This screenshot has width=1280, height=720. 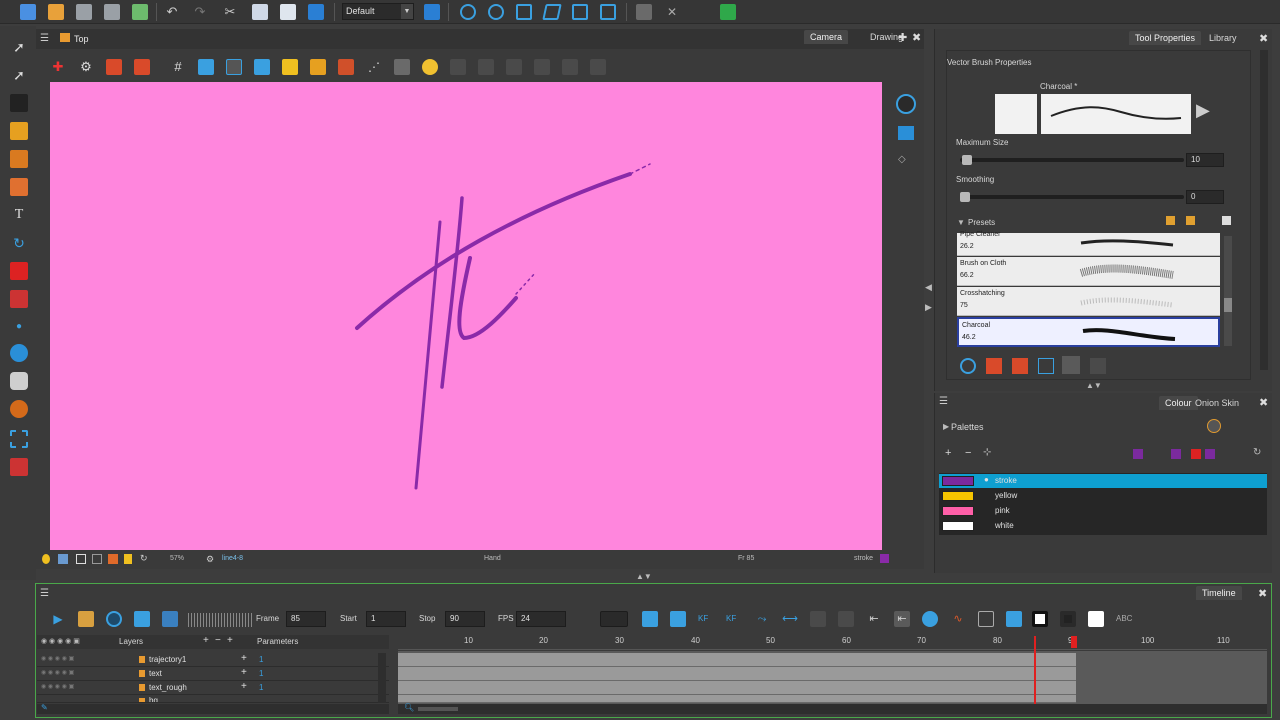 I want to click on pencil-properties-icon, so click(x=142, y=67).